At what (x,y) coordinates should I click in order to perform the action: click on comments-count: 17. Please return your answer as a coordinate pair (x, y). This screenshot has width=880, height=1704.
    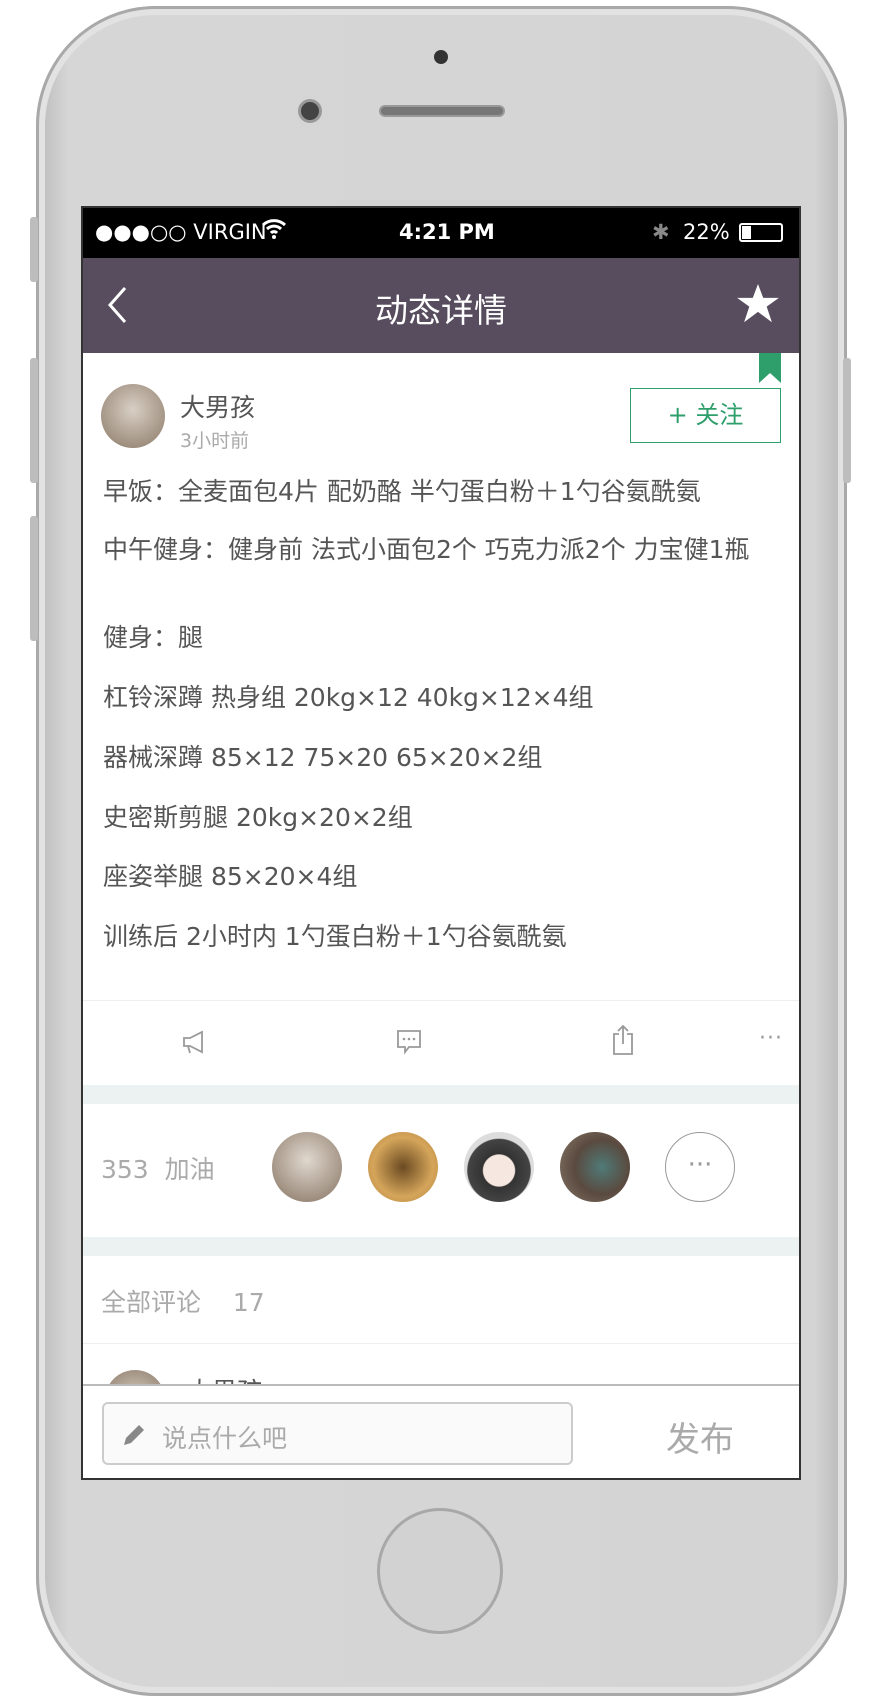
    Looking at the image, I should click on (248, 1302).